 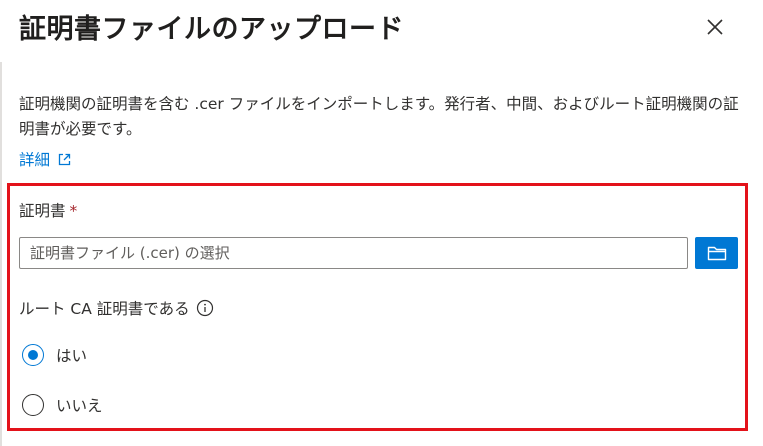 I want to click on close-button, so click(x=715, y=27).